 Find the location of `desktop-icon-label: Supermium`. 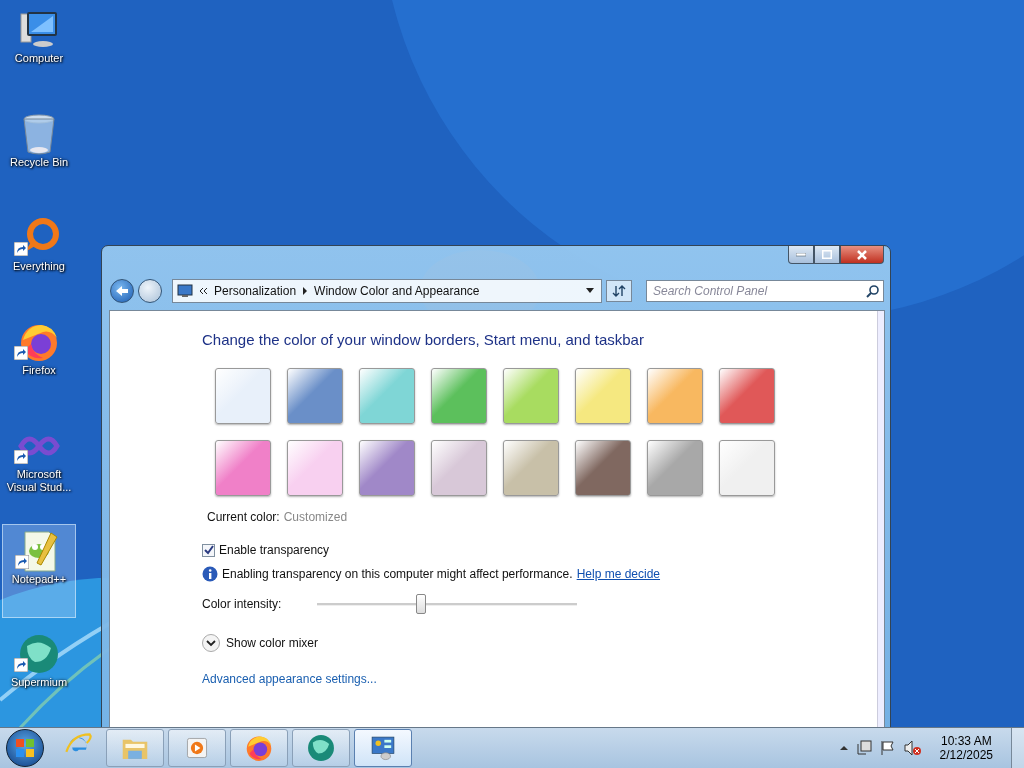

desktop-icon-label: Supermium is located at coordinates (39, 682).